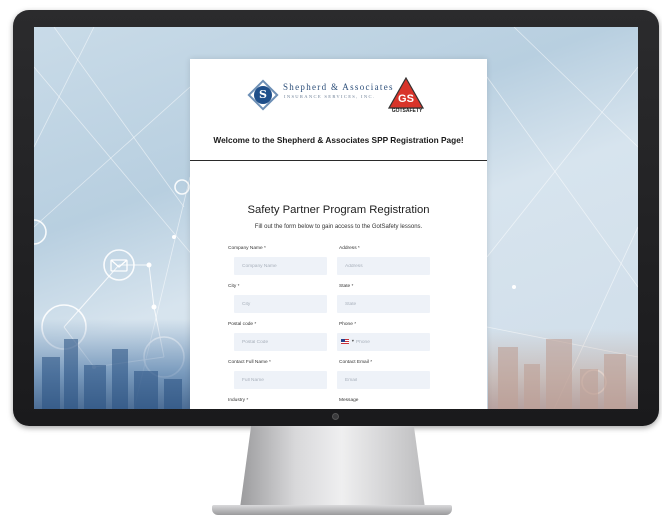  What do you see at coordinates (353, 341) in the screenshot?
I see `chevron-down-icon: ▼` at bounding box center [353, 341].